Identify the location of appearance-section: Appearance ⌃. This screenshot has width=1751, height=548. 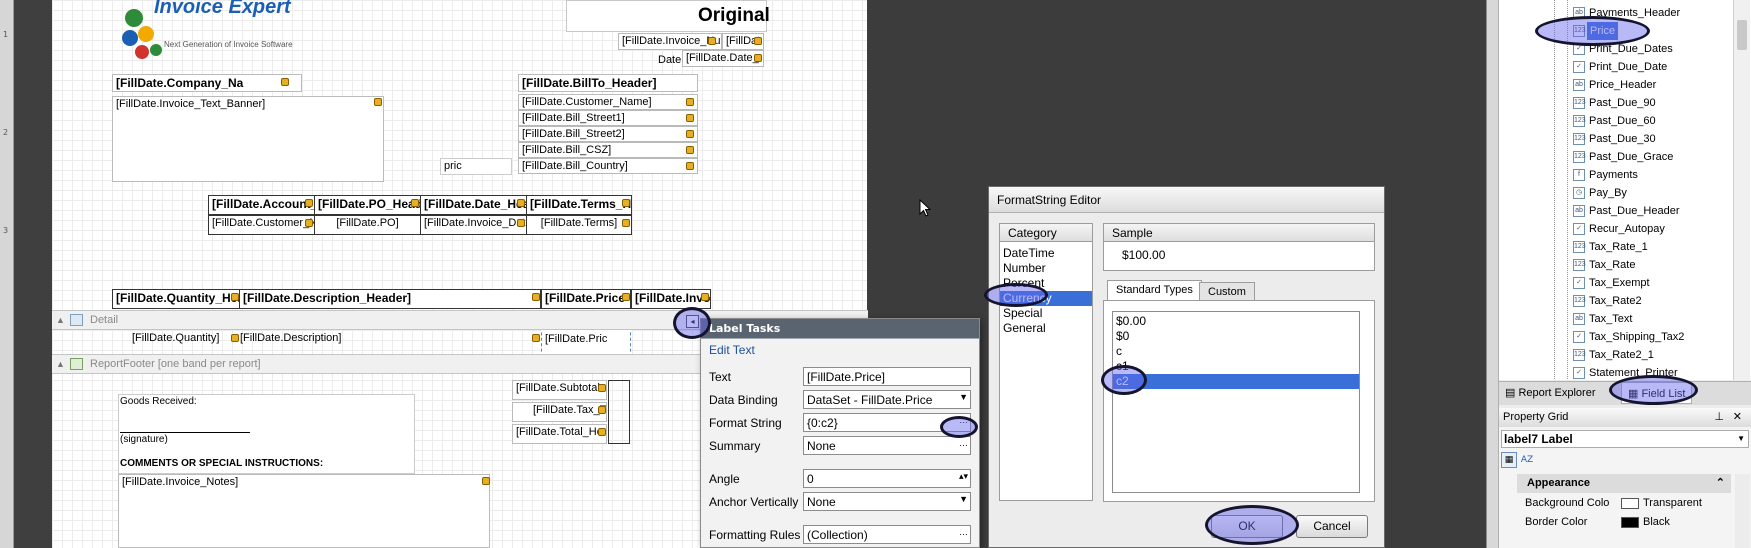
(1624, 483).